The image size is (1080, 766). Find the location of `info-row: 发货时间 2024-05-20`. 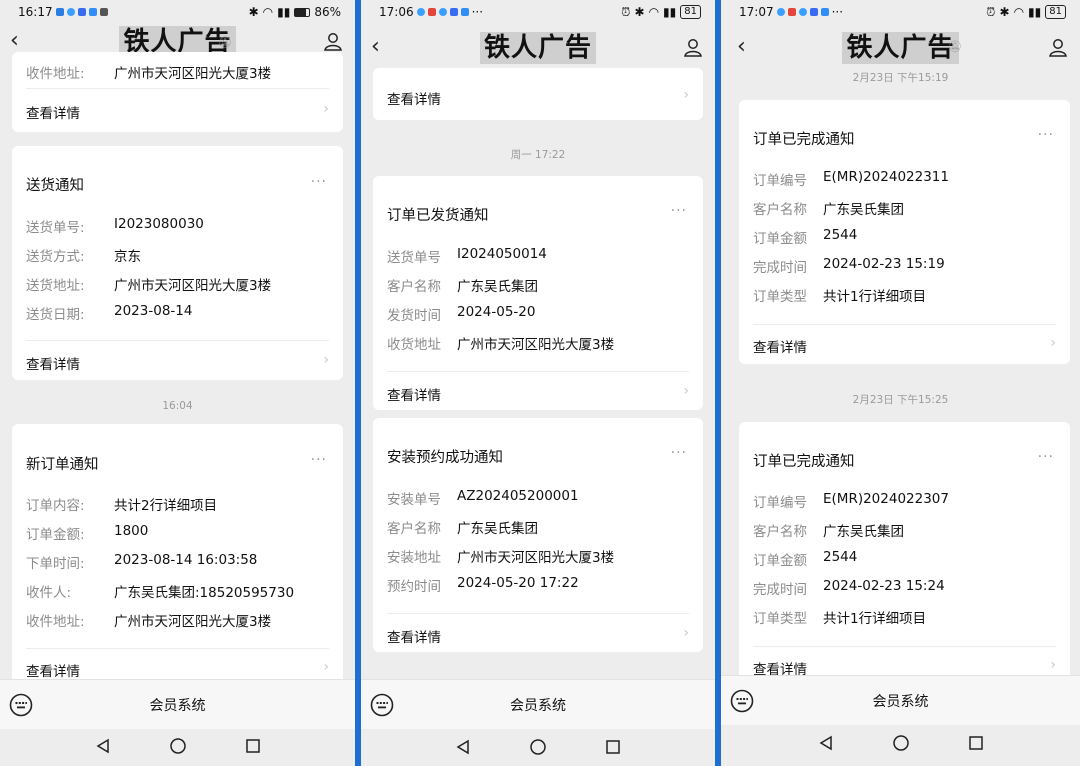

info-row: 发货时间 2024-05-20 is located at coordinates (461, 314).